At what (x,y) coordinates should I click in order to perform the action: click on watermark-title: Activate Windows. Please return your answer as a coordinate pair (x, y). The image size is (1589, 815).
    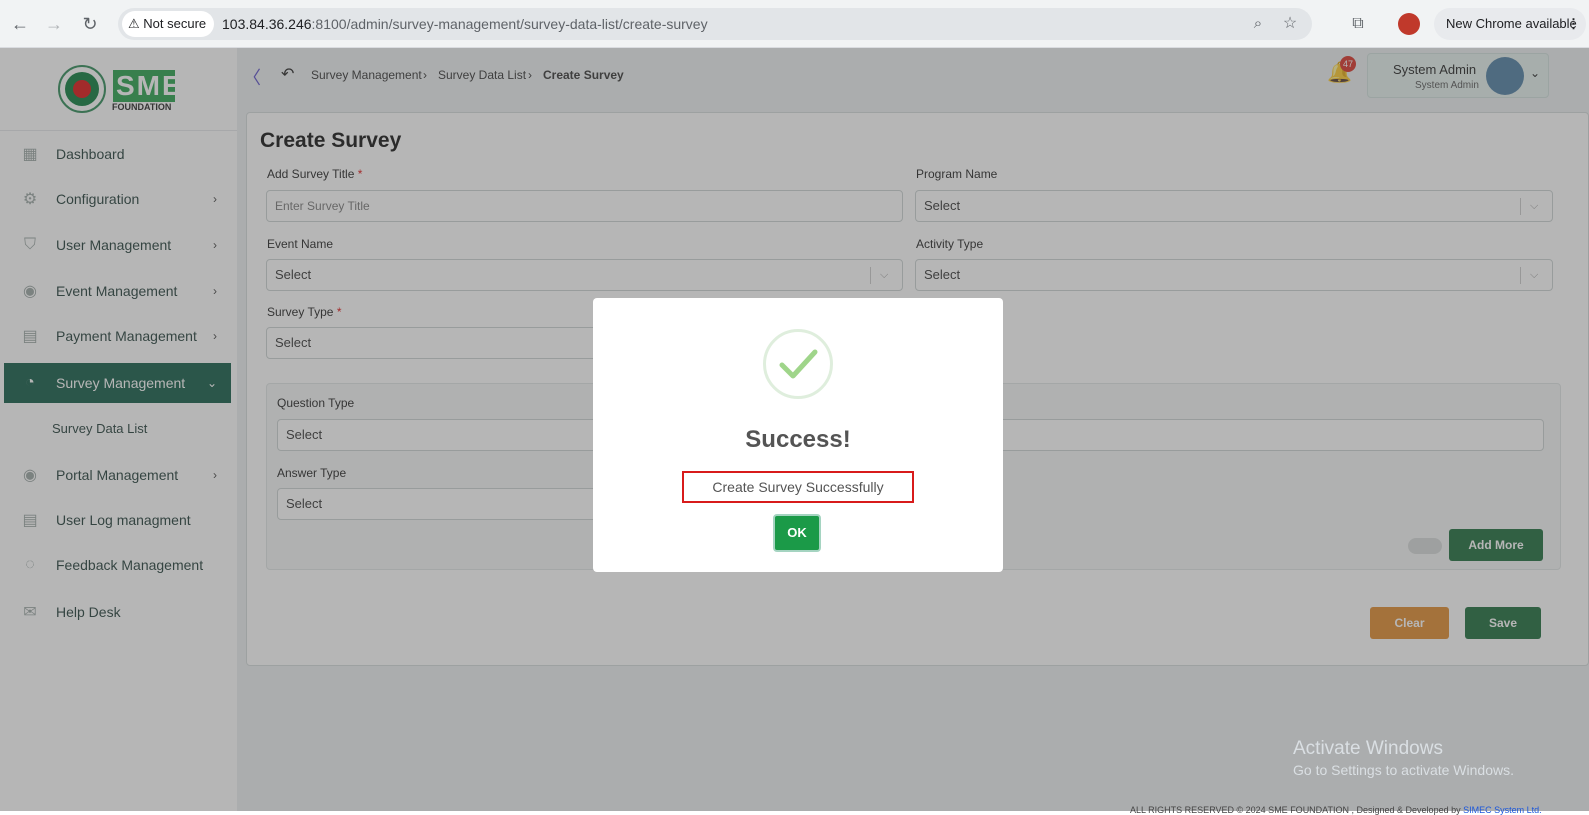
    Looking at the image, I should click on (1368, 748).